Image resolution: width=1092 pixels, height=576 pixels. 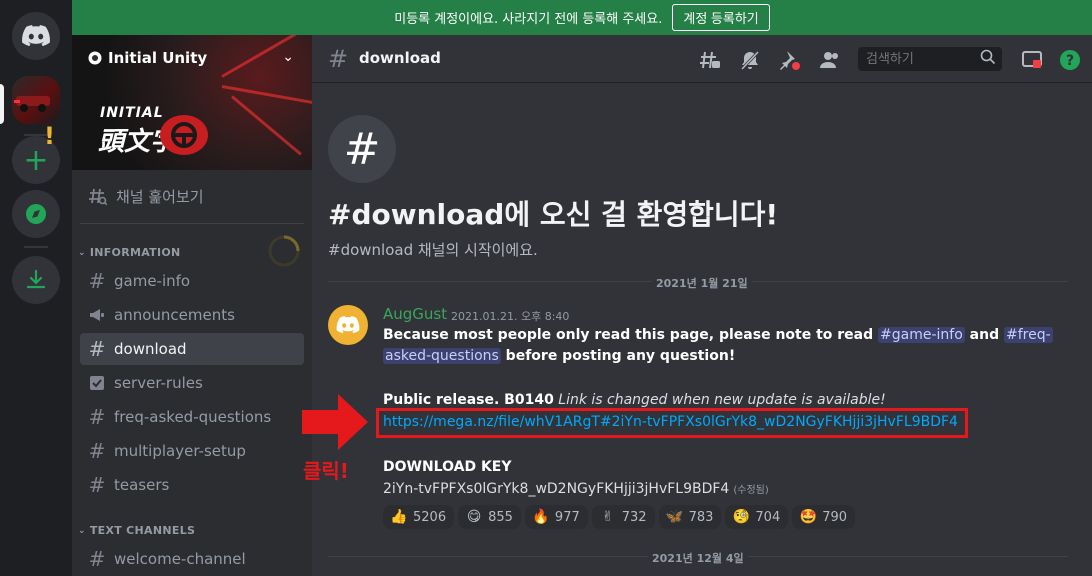 I want to click on edited-label: (수정됨), so click(x=751, y=490).